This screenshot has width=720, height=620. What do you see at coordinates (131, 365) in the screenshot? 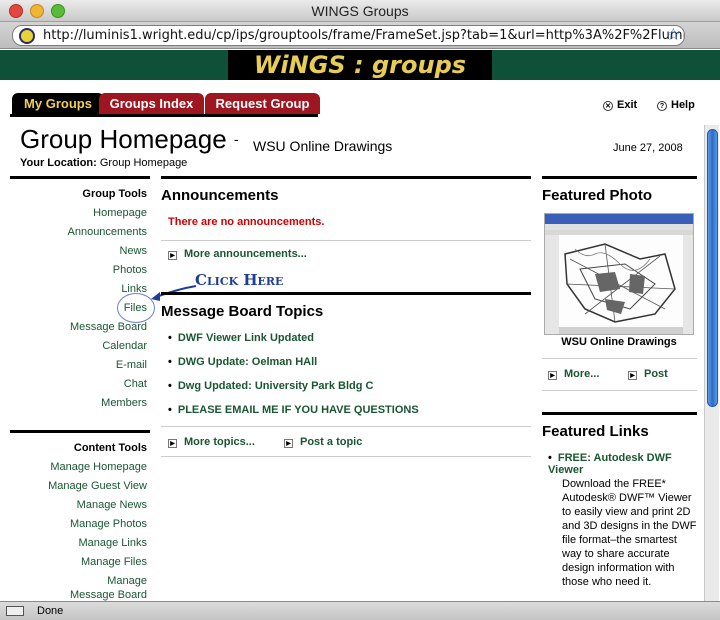
I see `nav-email: E-mail` at bounding box center [131, 365].